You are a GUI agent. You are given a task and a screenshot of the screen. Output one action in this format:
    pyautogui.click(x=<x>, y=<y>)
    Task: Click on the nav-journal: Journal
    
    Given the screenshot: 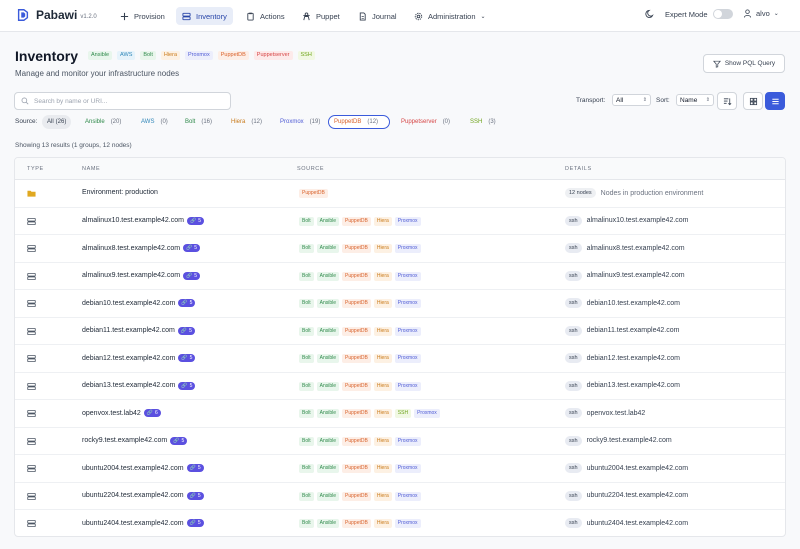 What is the action you would take?
    pyautogui.click(x=377, y=16)
    